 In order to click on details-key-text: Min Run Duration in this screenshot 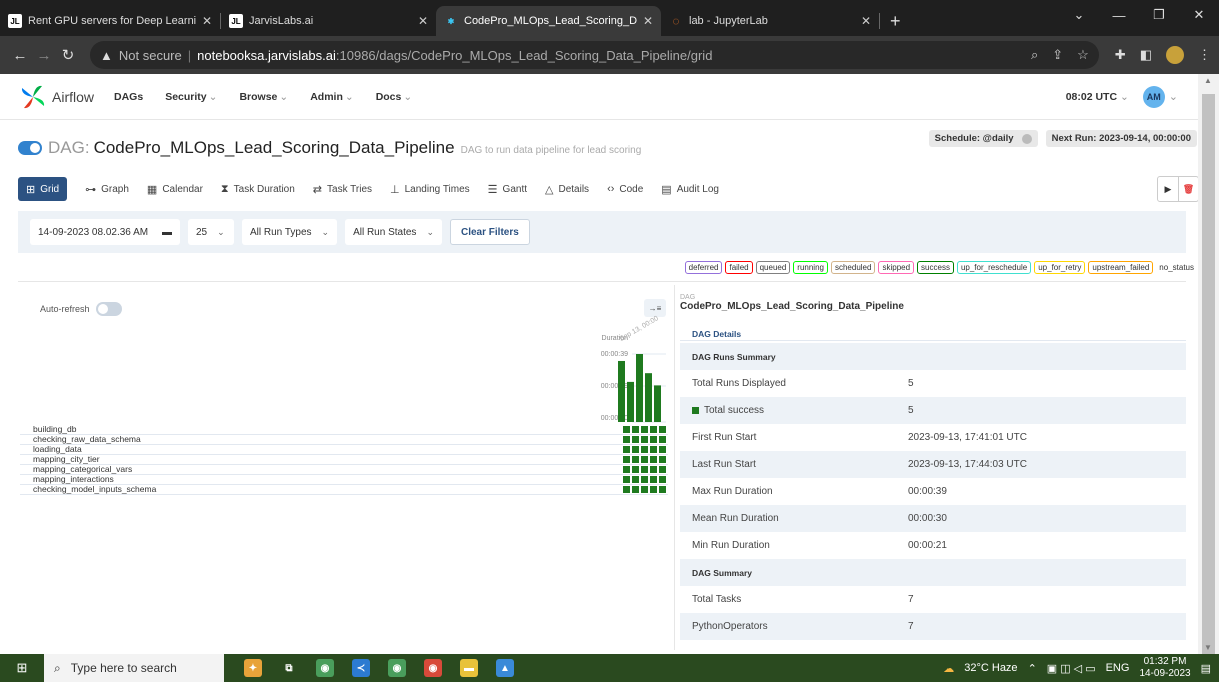, I will do `click(731, 545)`.